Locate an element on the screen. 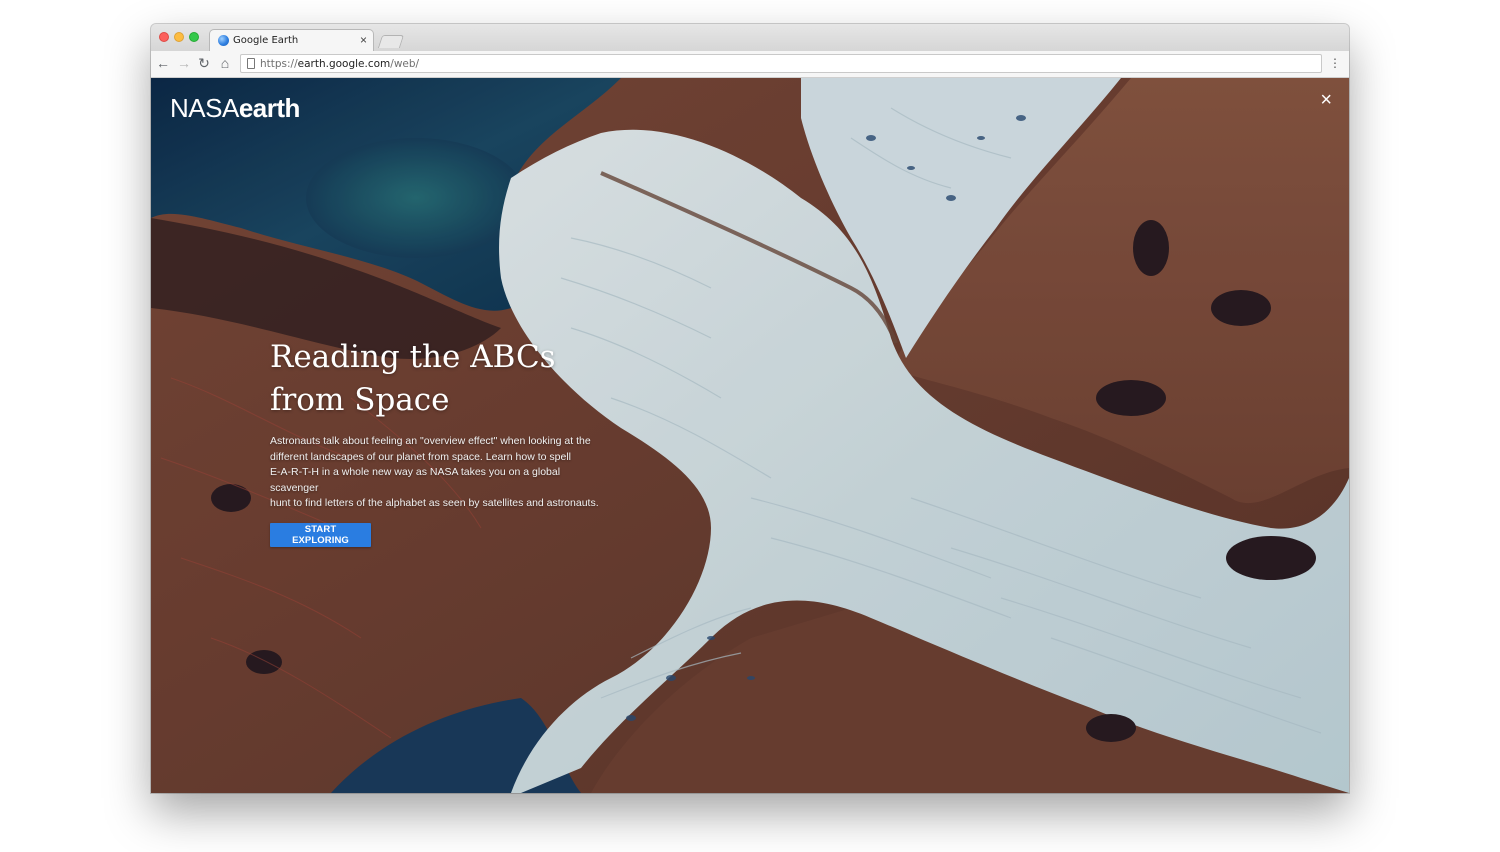  minimize-window-button is located at coordinates (179, 37).